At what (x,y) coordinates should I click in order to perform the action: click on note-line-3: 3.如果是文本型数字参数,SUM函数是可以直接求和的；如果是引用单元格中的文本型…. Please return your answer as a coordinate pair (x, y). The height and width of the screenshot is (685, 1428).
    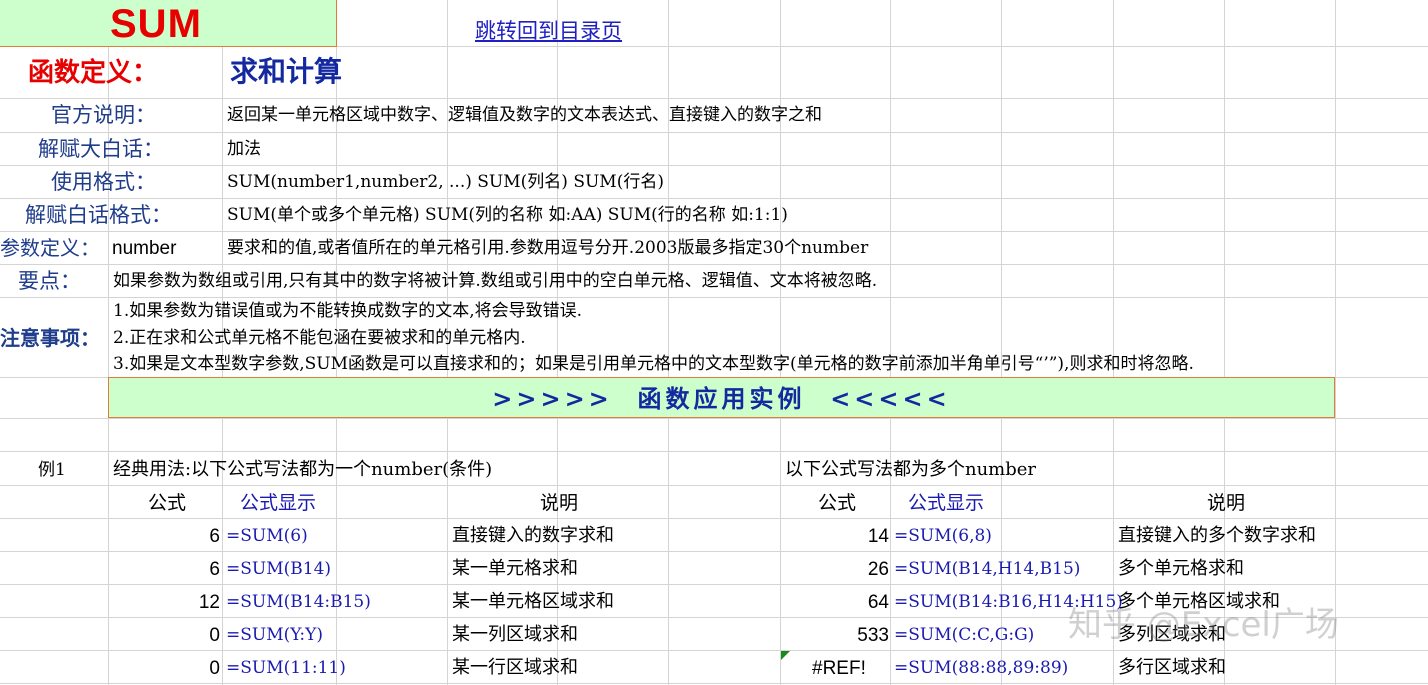
    Looking at the image, I should click on (653, 364).